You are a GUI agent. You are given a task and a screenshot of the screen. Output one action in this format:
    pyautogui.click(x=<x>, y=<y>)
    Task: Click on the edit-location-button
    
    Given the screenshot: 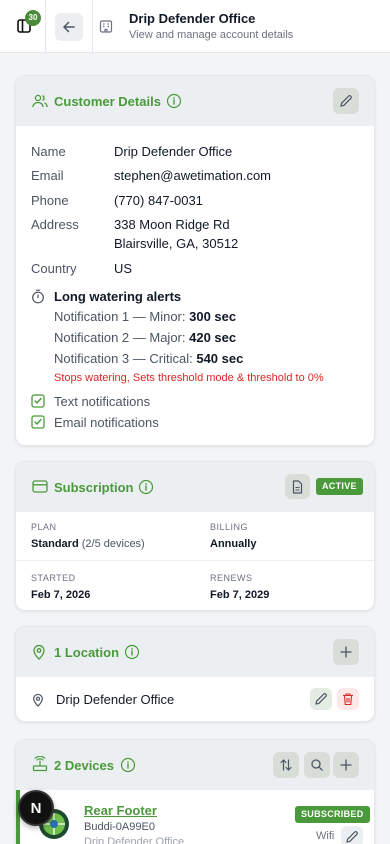 What is the action you would take?
    pyautogui.click(x=321, y=699)
    